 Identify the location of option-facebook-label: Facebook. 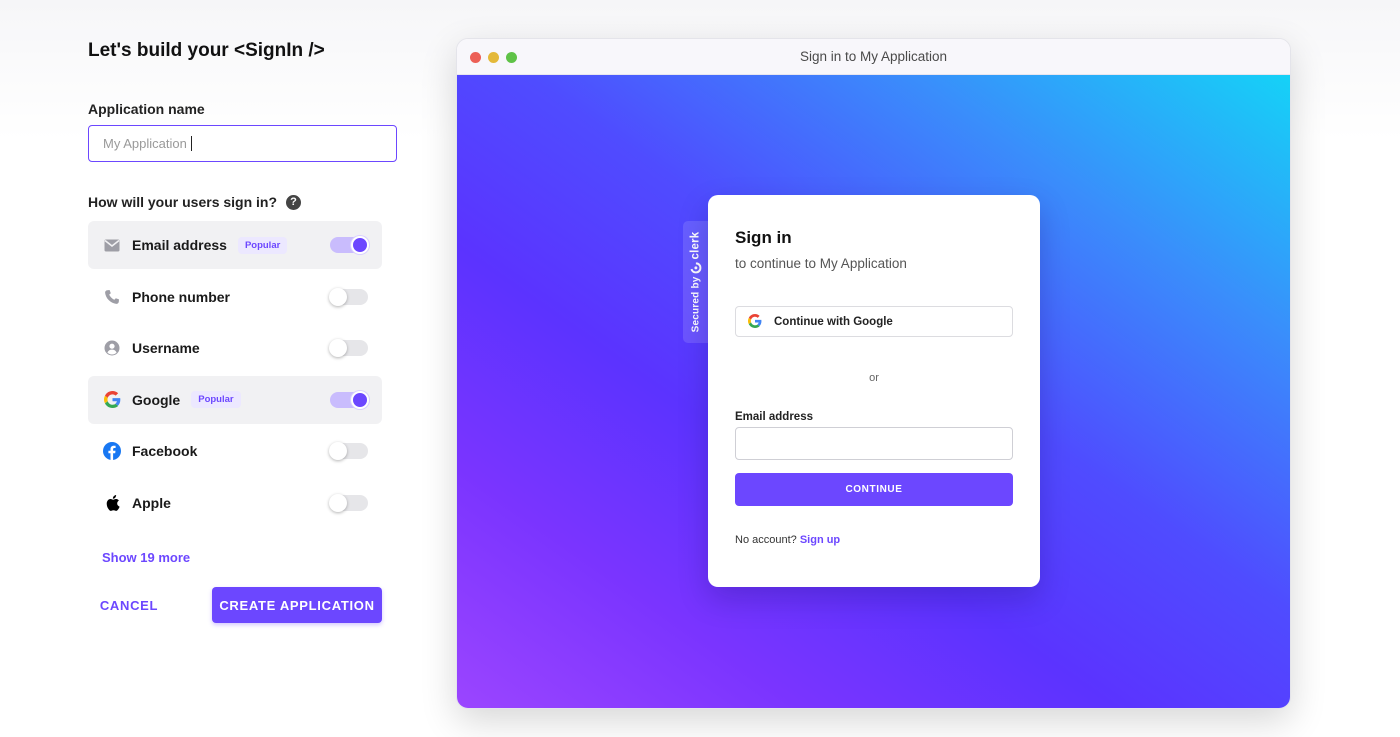
(165, 451).